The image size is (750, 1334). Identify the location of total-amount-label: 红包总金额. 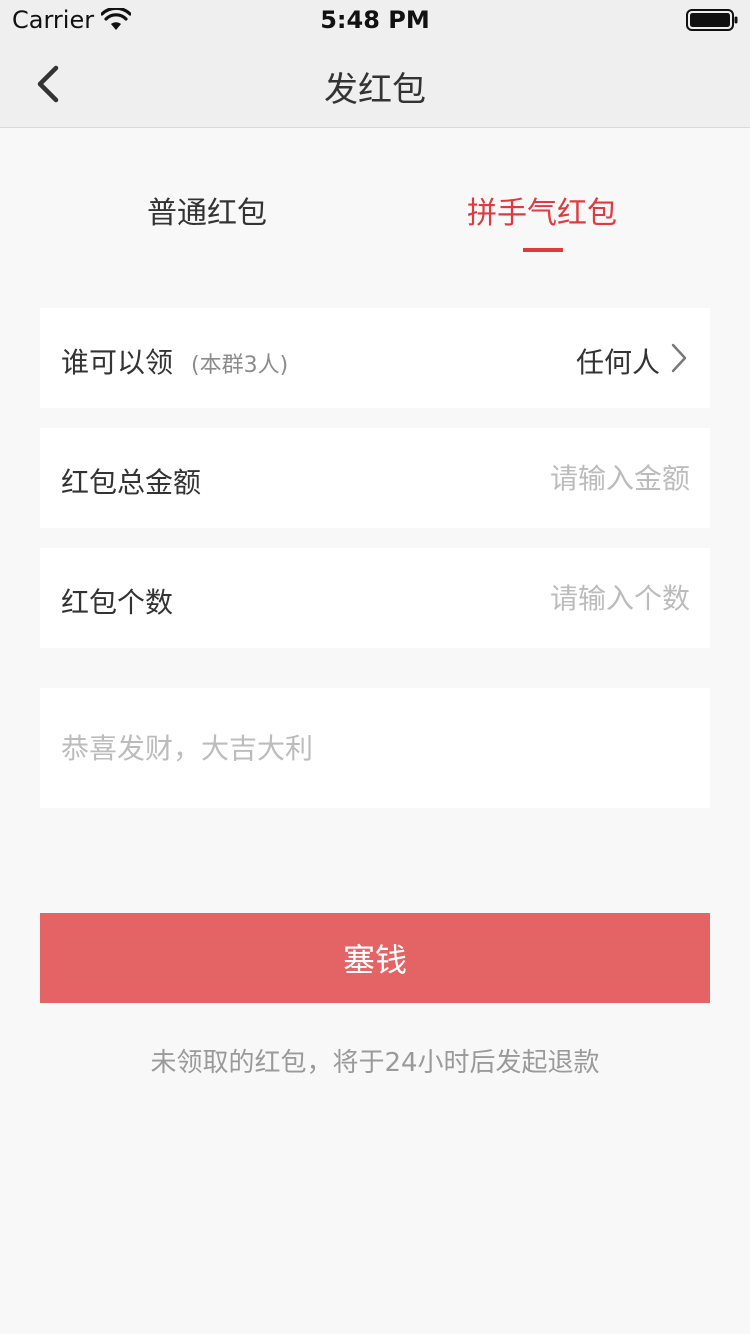
(131, 482).